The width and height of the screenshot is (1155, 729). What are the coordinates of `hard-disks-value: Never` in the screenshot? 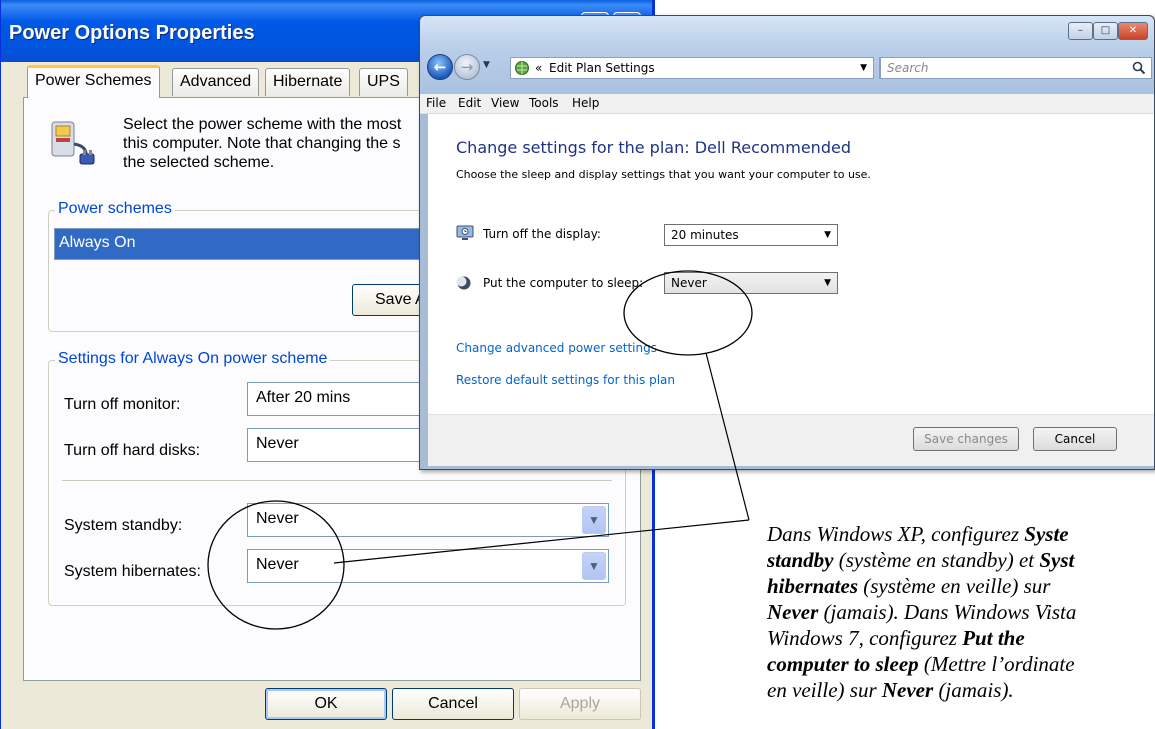 It's located at (277, 443).